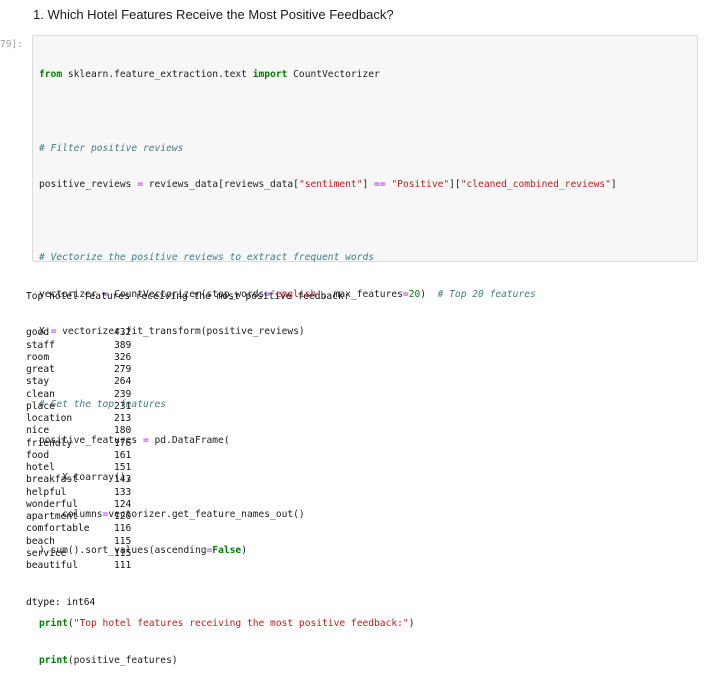 The image size is (710, 692). Describe the element at coordinates (123, 480) in the screenshot. I see `feature-count: 143` at that location.